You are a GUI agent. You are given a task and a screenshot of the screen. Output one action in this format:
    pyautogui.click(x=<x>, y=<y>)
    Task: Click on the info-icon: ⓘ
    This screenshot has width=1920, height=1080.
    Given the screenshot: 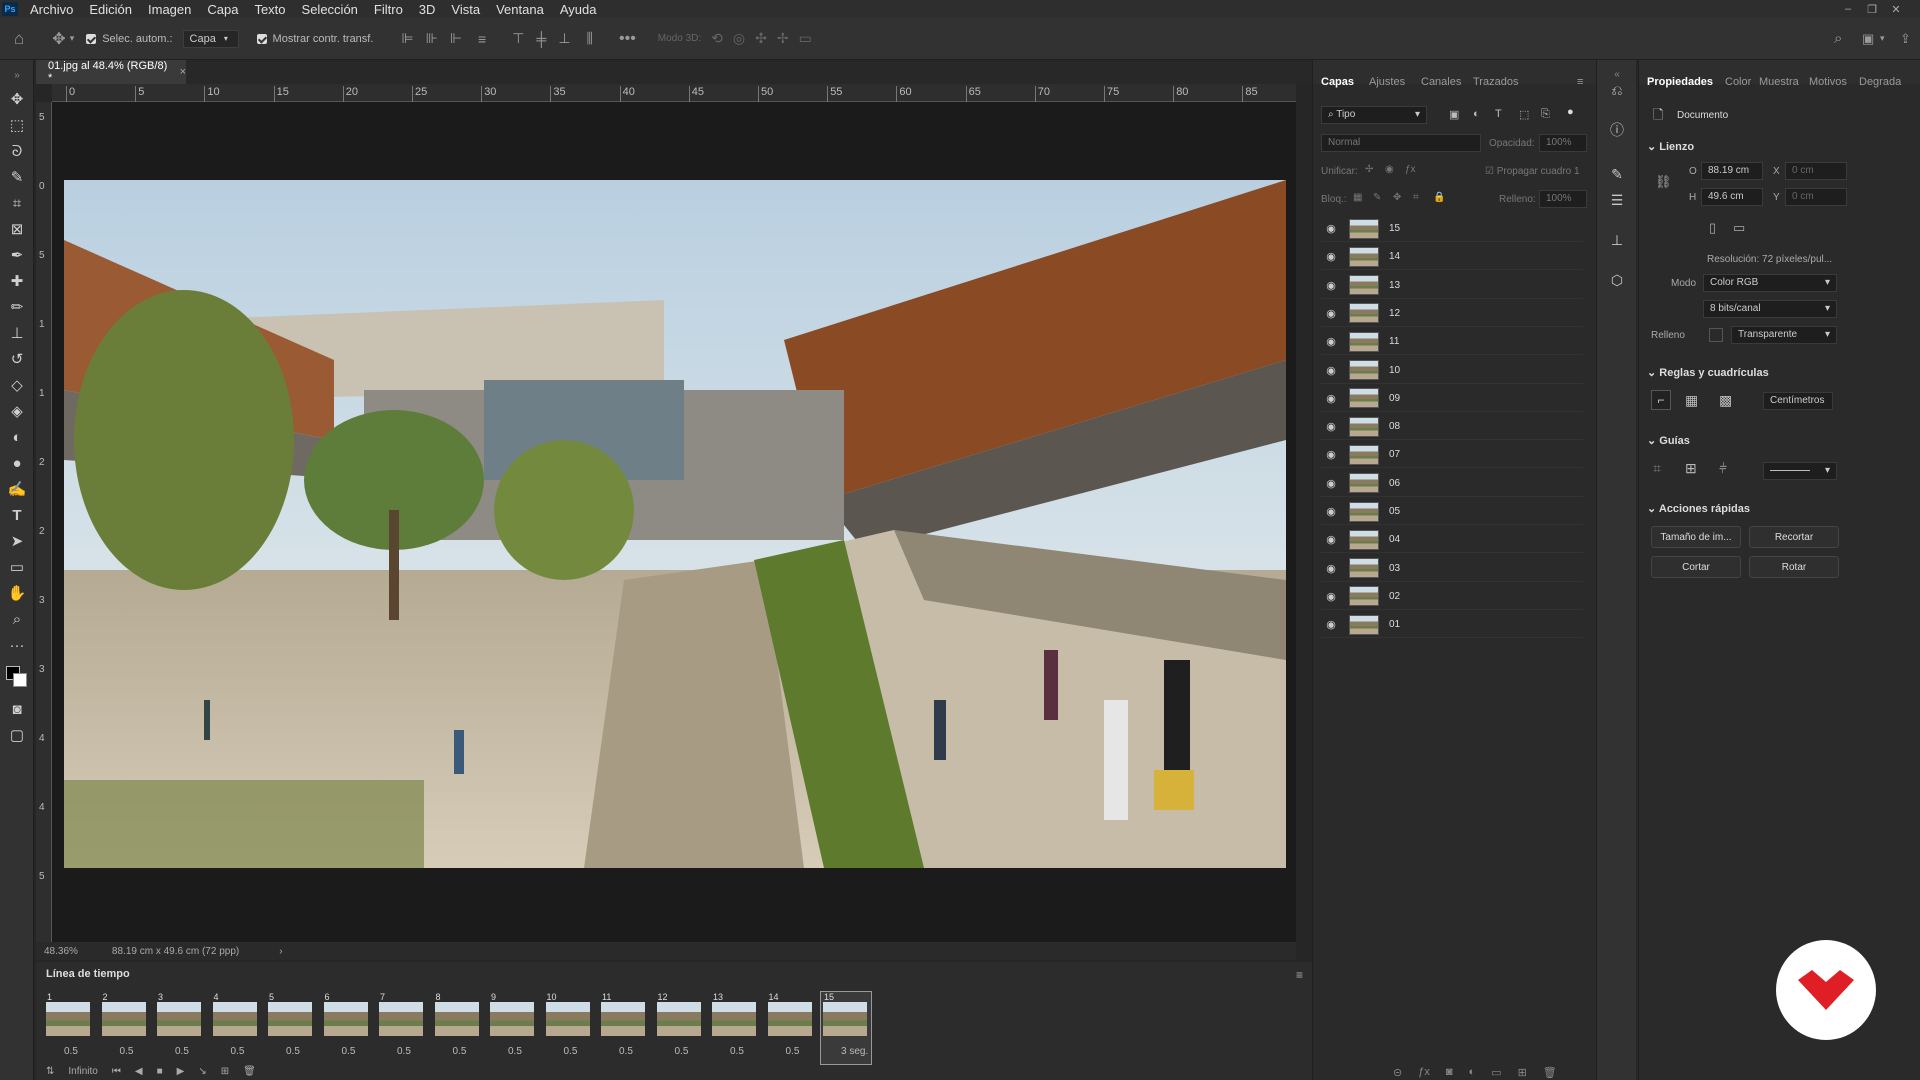 What is the action you would take?
    pyautogui.click(x=1617, y=130)
    